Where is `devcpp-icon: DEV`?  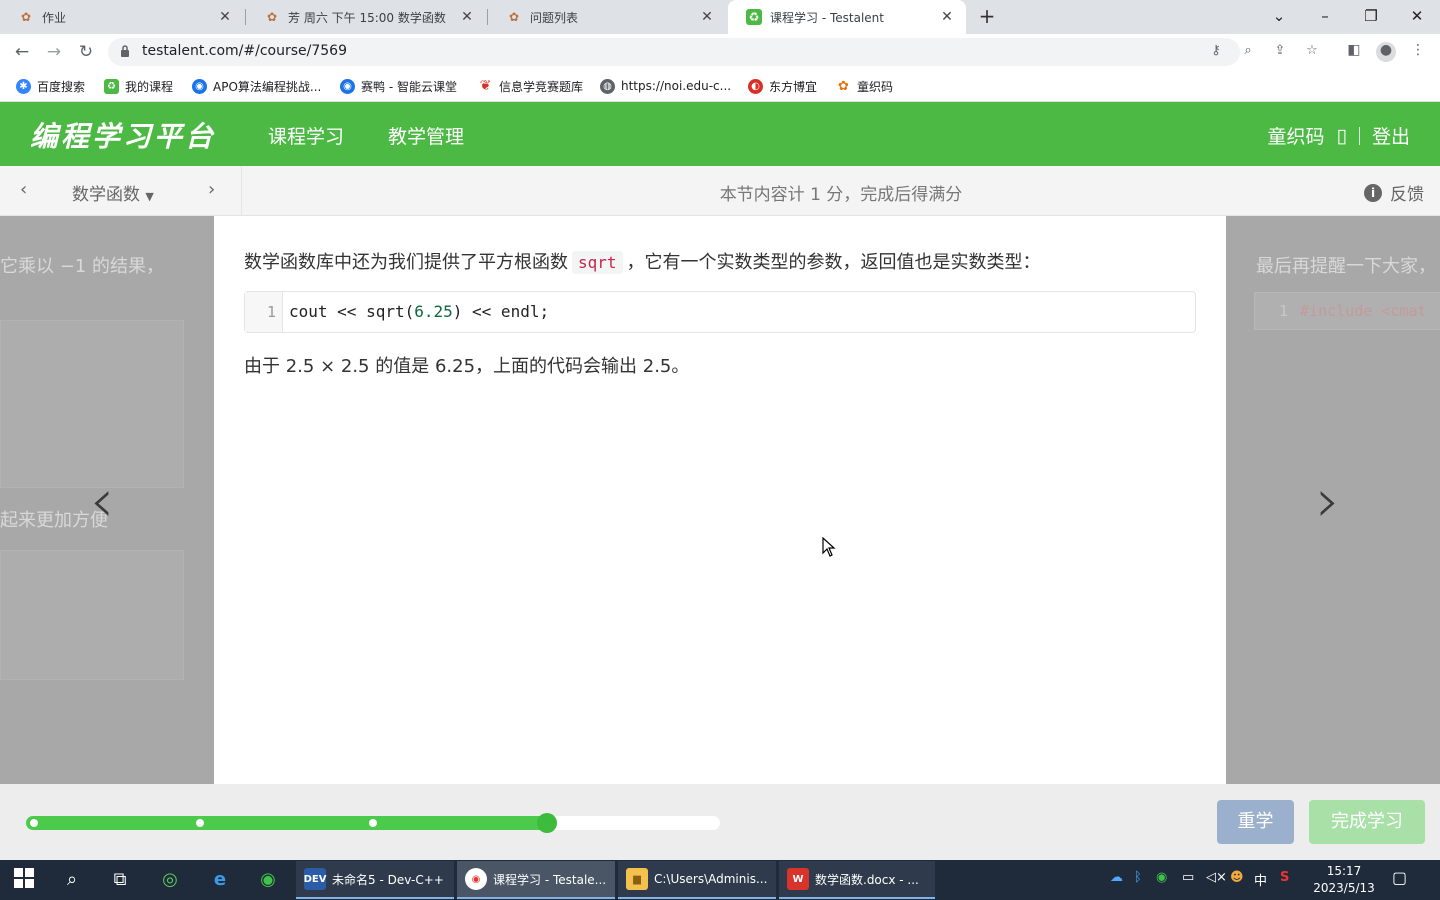 devcpp-icon: DEV is located at coordinates (315, 879).